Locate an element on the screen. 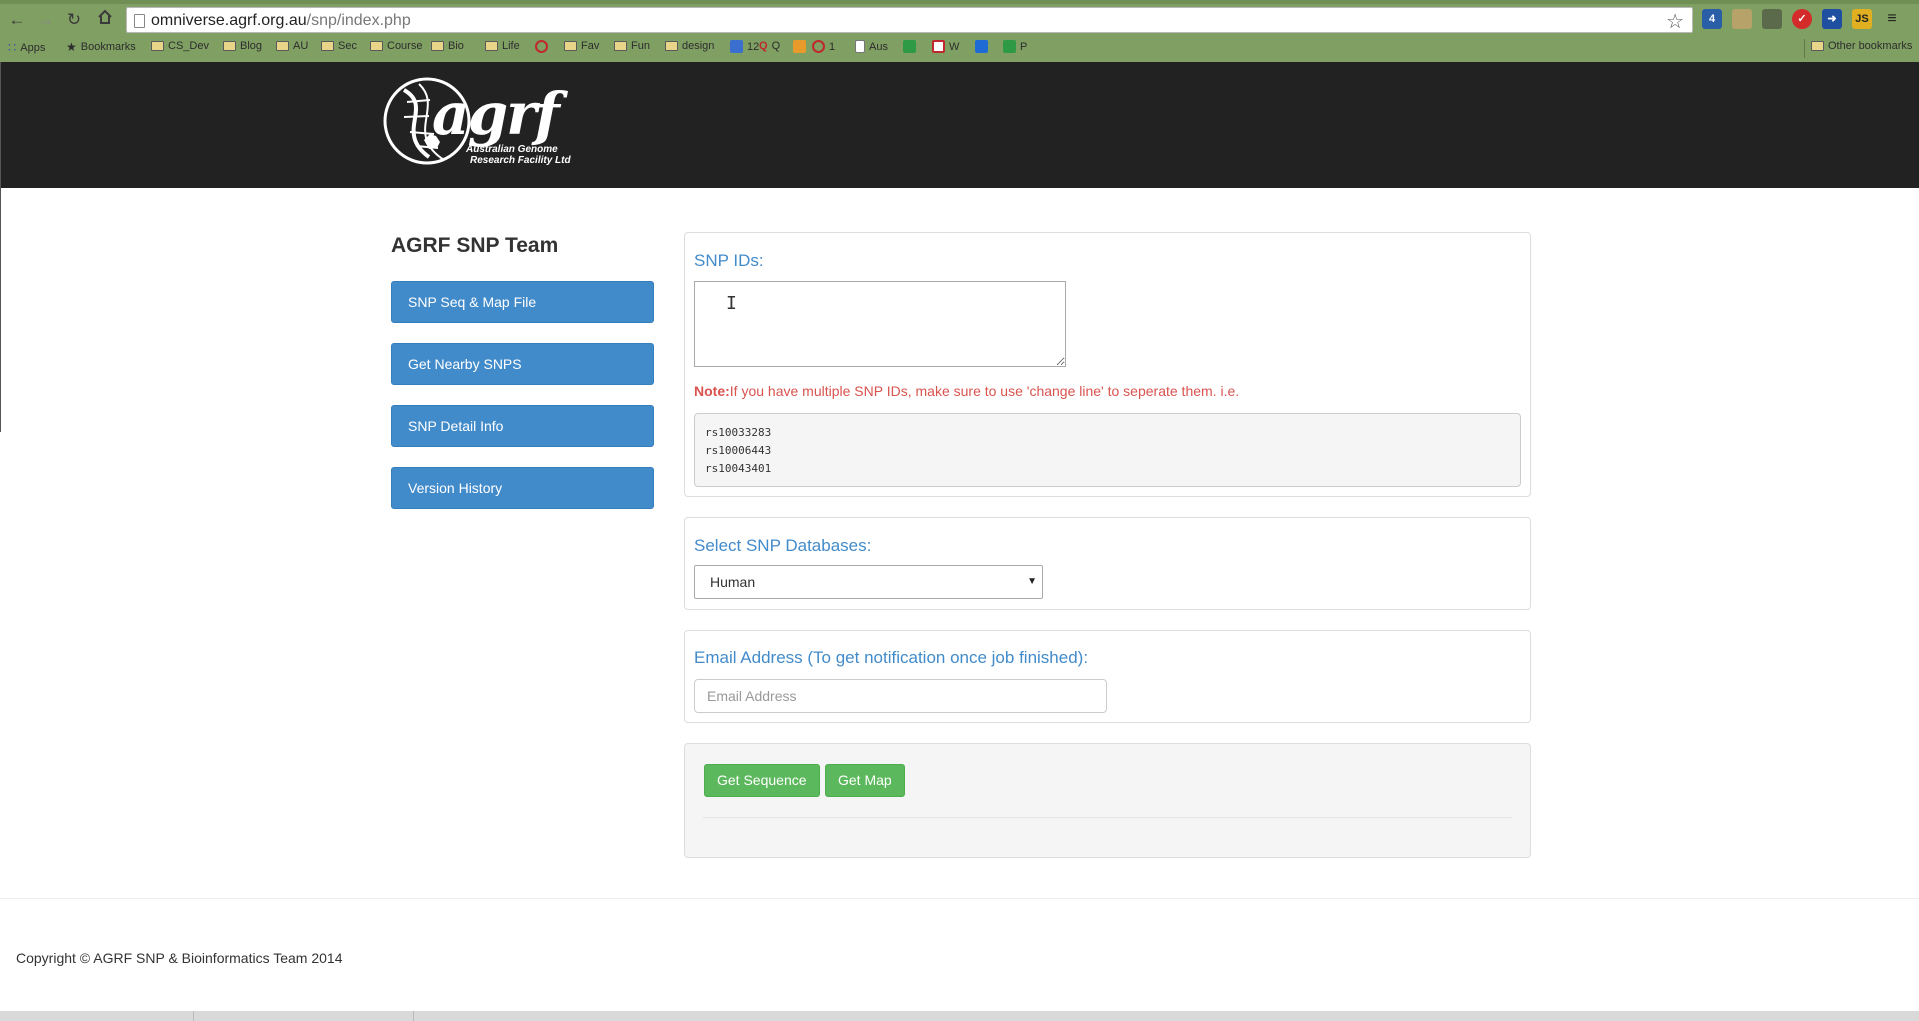 This screenshot has width=1919, height=1021. reload-icon: ↻ is located at coordinates (74, 20).